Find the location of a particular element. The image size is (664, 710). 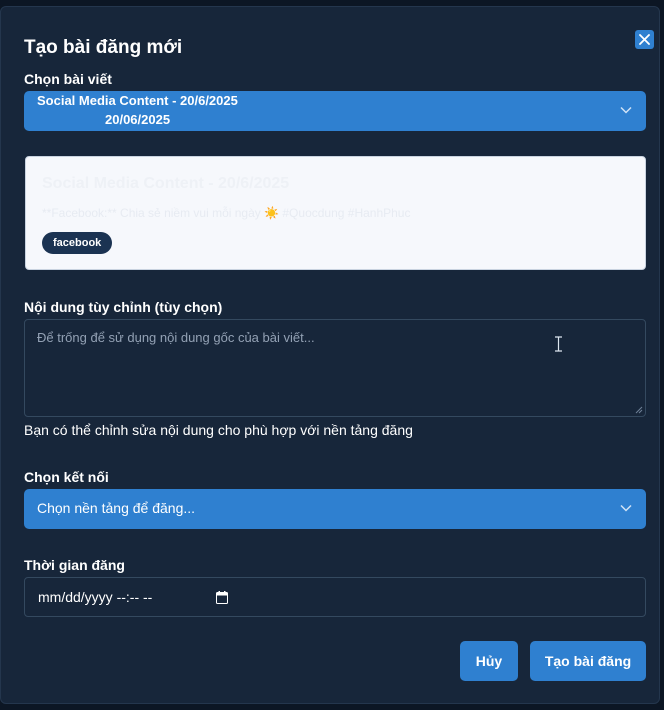

calendar-icon is located at coordinates (222, 597).